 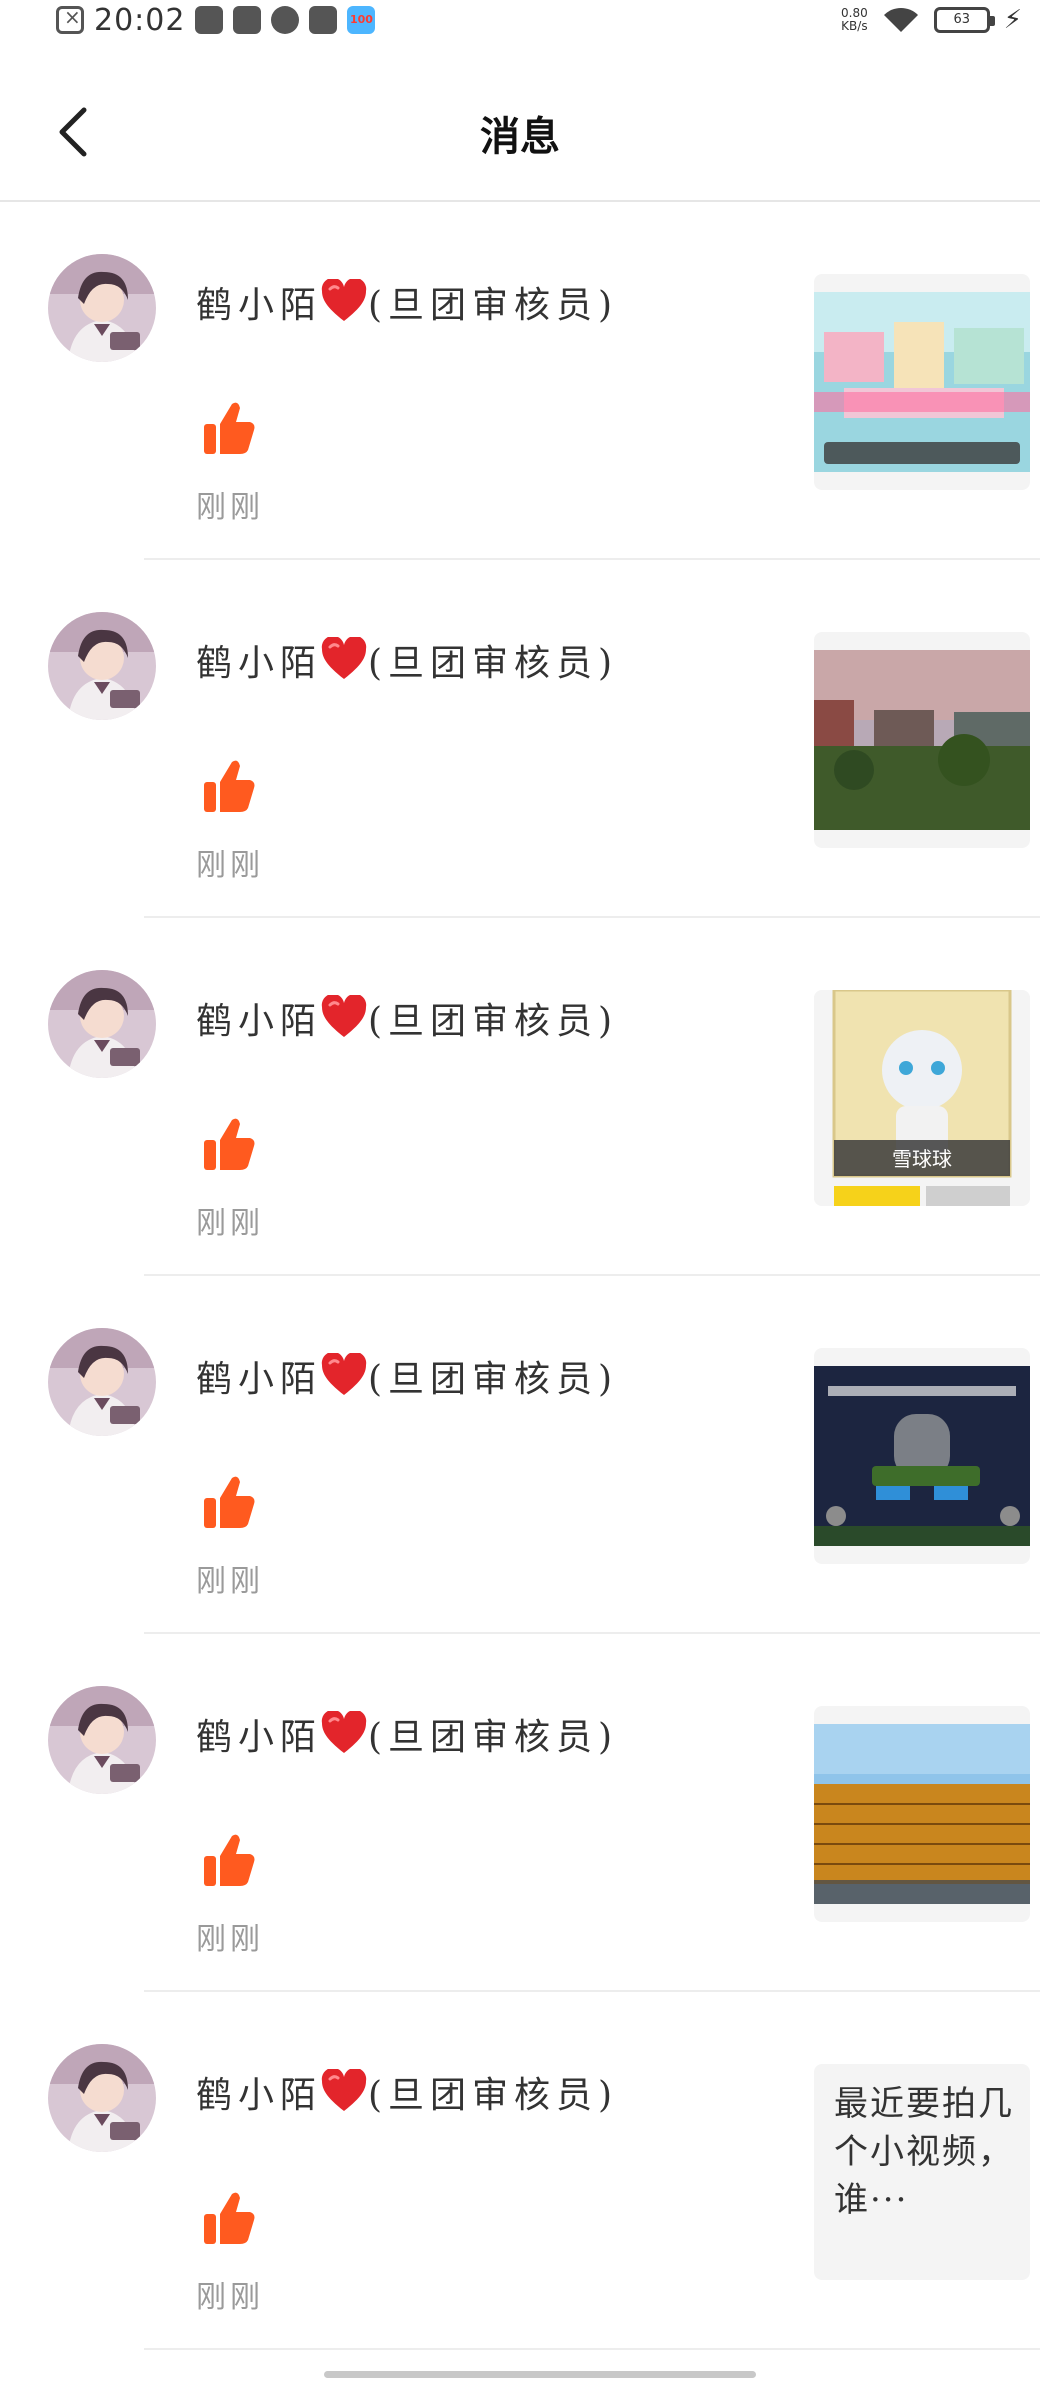 I want to click on battery-icon: 63, so click(x=964, y=20).